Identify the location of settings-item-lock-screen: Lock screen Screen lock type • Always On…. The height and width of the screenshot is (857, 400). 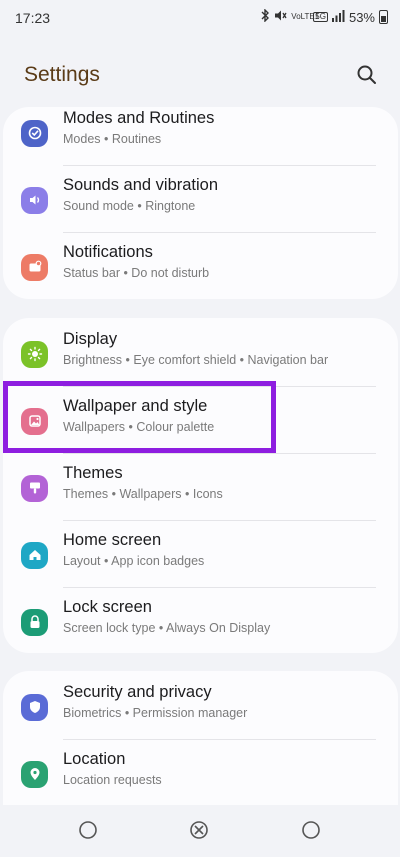
(200, 620).